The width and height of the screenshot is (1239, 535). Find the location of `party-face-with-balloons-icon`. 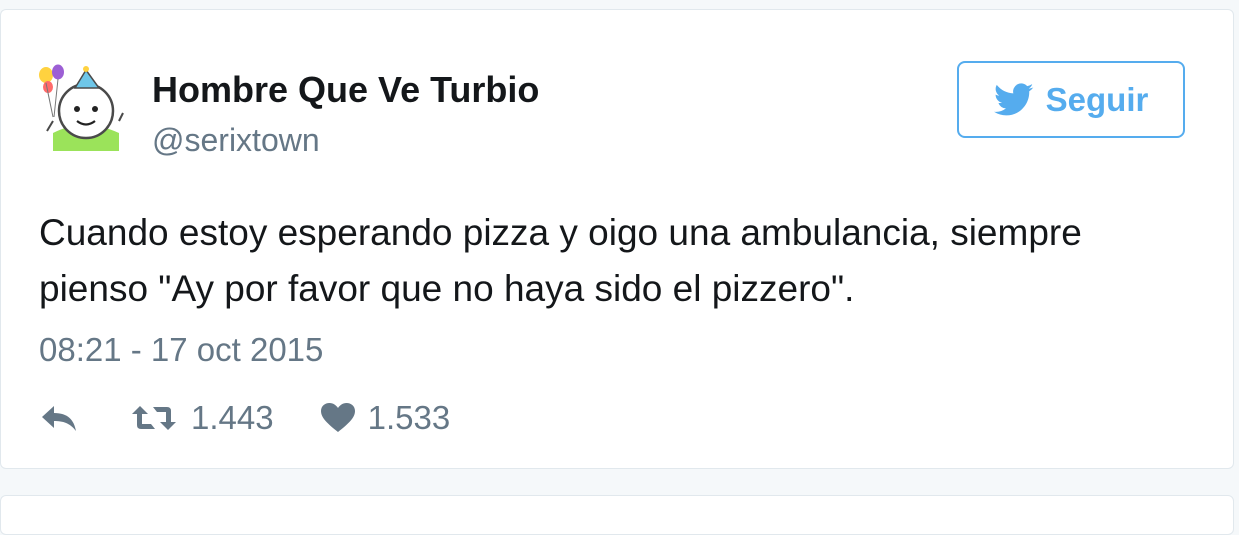

party-face-with-balloons-icon is located at coordinates (84, 106).